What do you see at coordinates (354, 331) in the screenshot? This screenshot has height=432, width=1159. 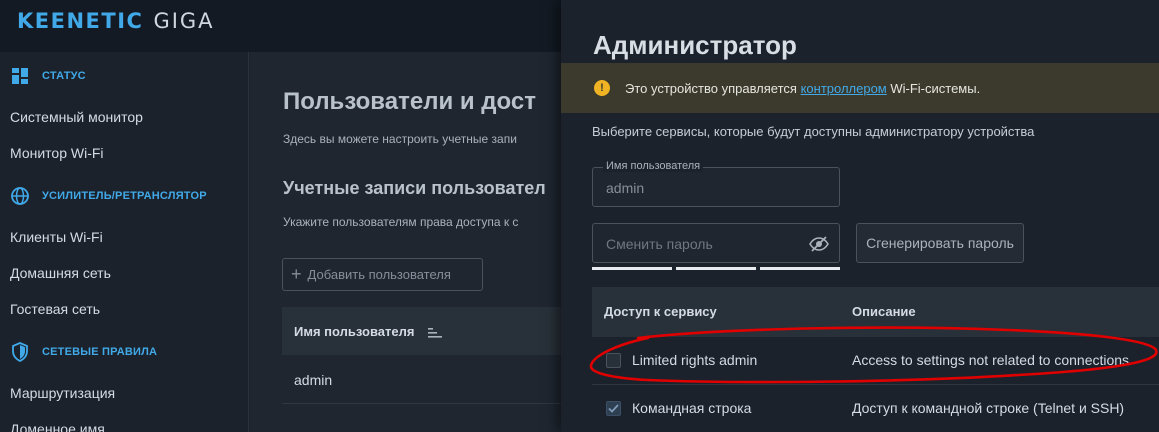 I see `column-username: Имя пользователя` at bounding box center [354, 331].